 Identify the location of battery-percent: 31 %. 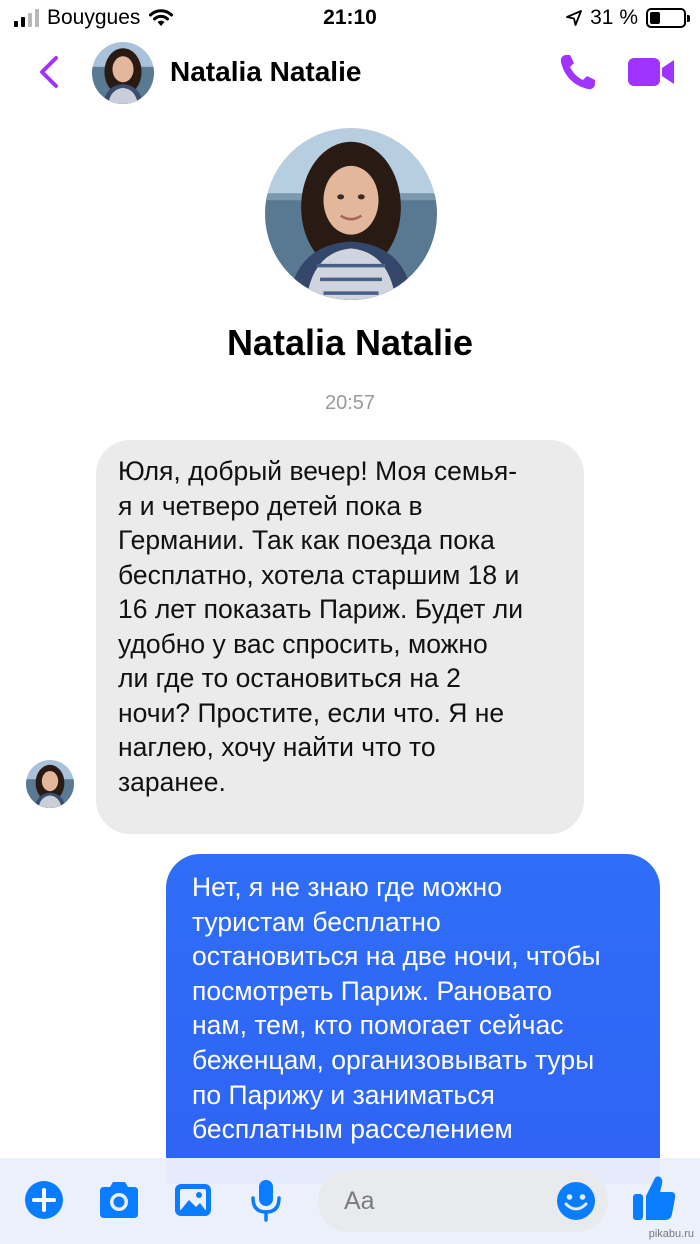
(614, 17).